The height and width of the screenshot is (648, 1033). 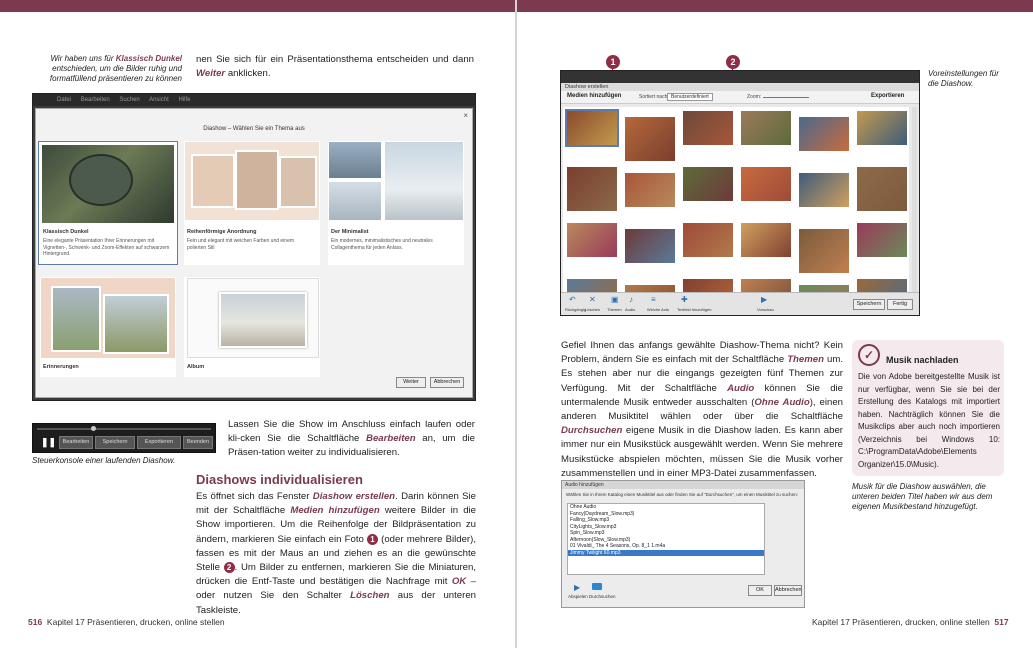 I want to click on editor-title: Diashow erstellen, so click(x=740, y=87).